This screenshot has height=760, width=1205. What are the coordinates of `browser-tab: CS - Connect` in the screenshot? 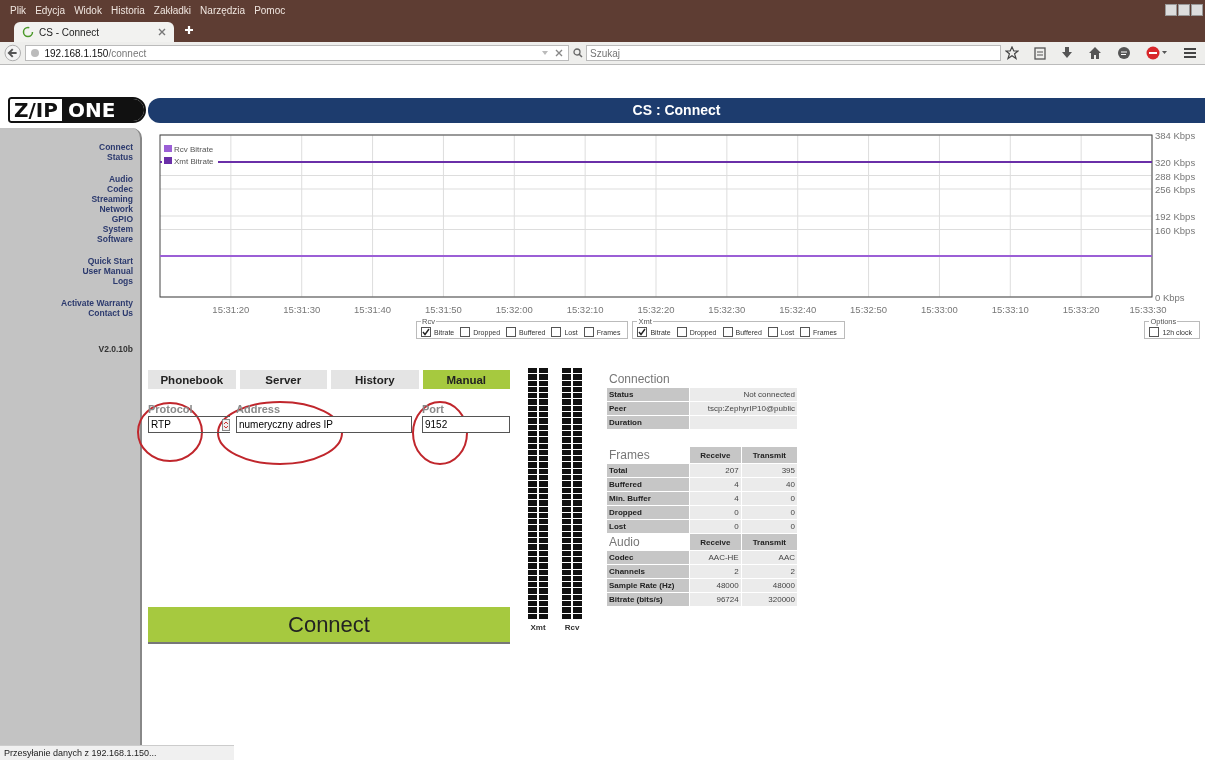 It's located at (94, 32).